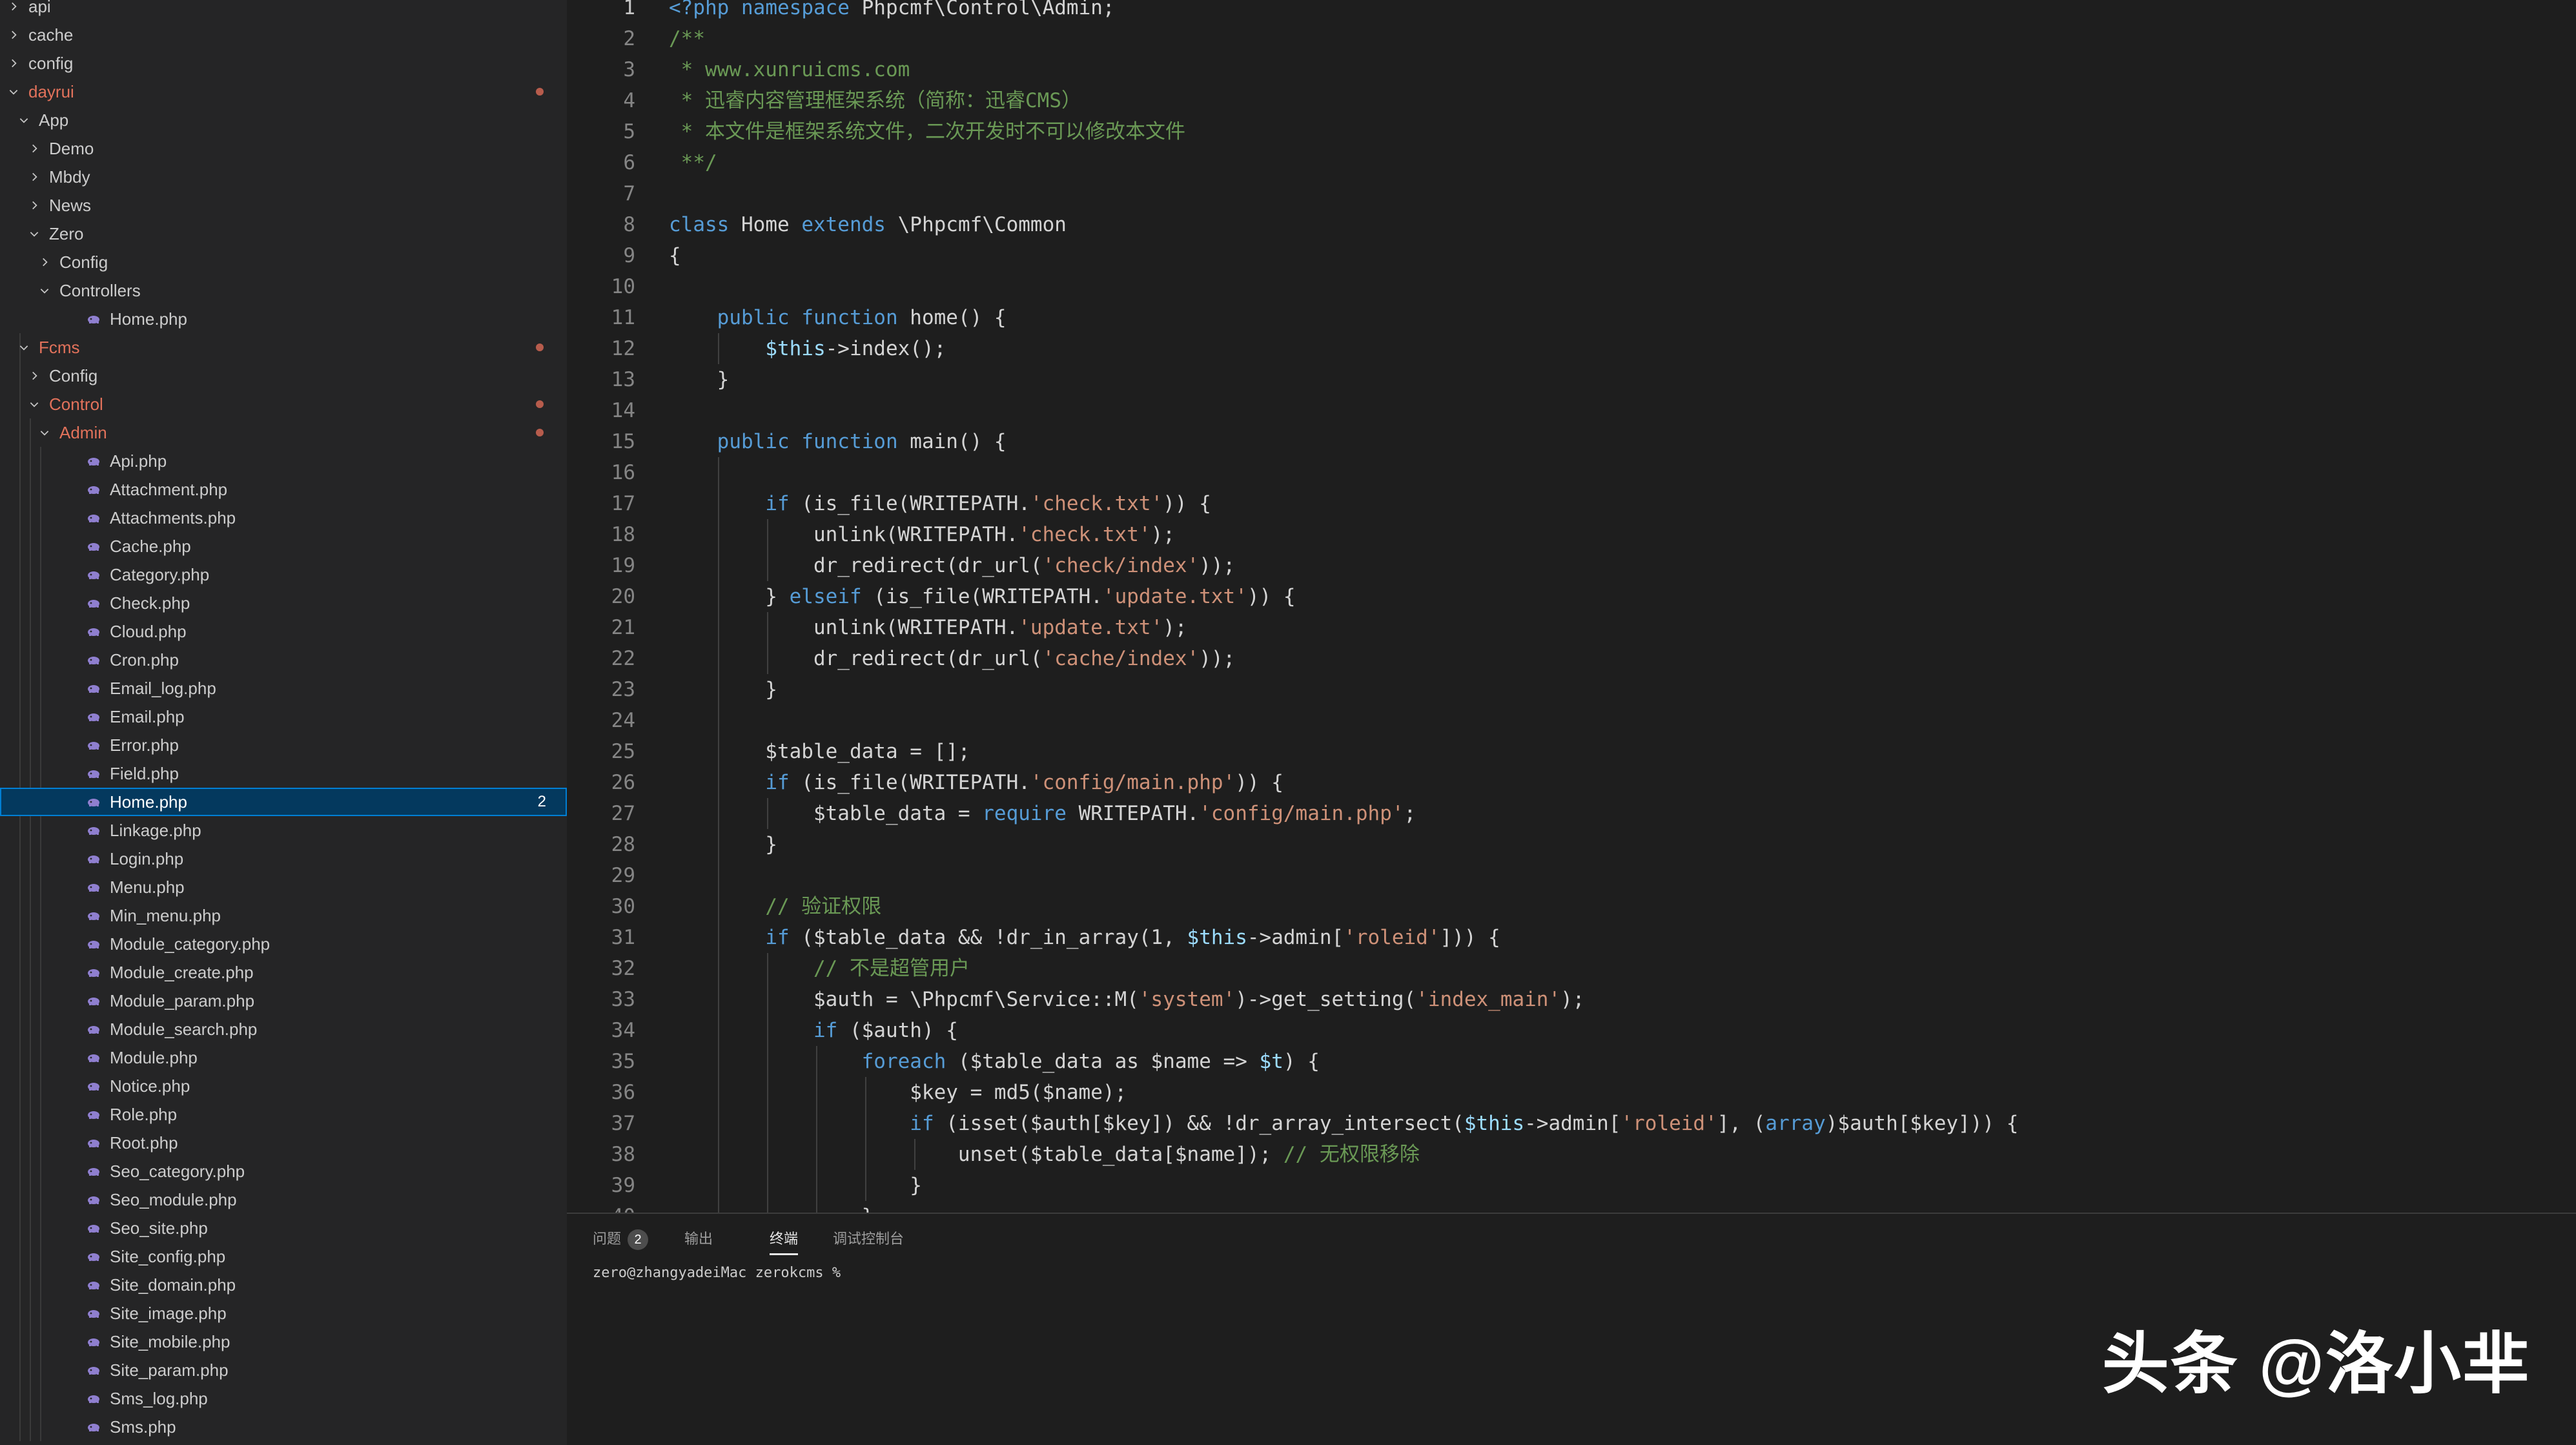  What do you see at coordinates (284, 319) in the screenshot?
I see `tree-file-home-php: Home.php` at bounding box center [284, 319].